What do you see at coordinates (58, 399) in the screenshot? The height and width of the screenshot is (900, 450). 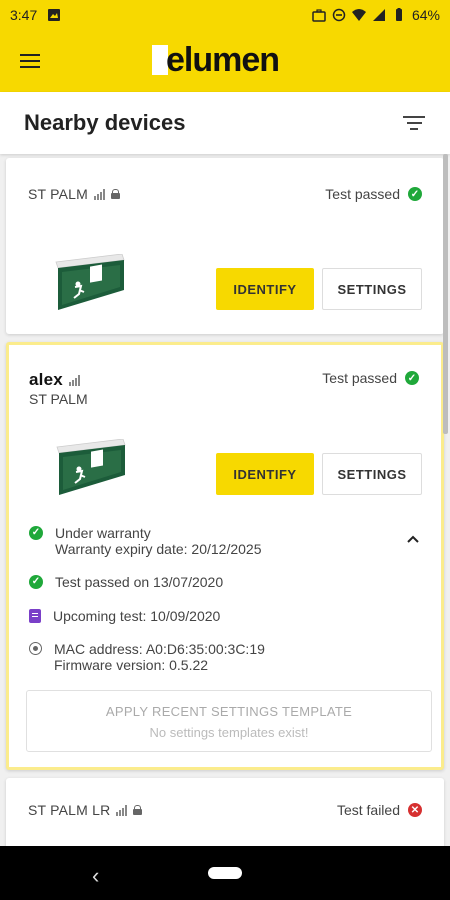 I see `device-location: ST PALM` at bounding box center [58, 399].